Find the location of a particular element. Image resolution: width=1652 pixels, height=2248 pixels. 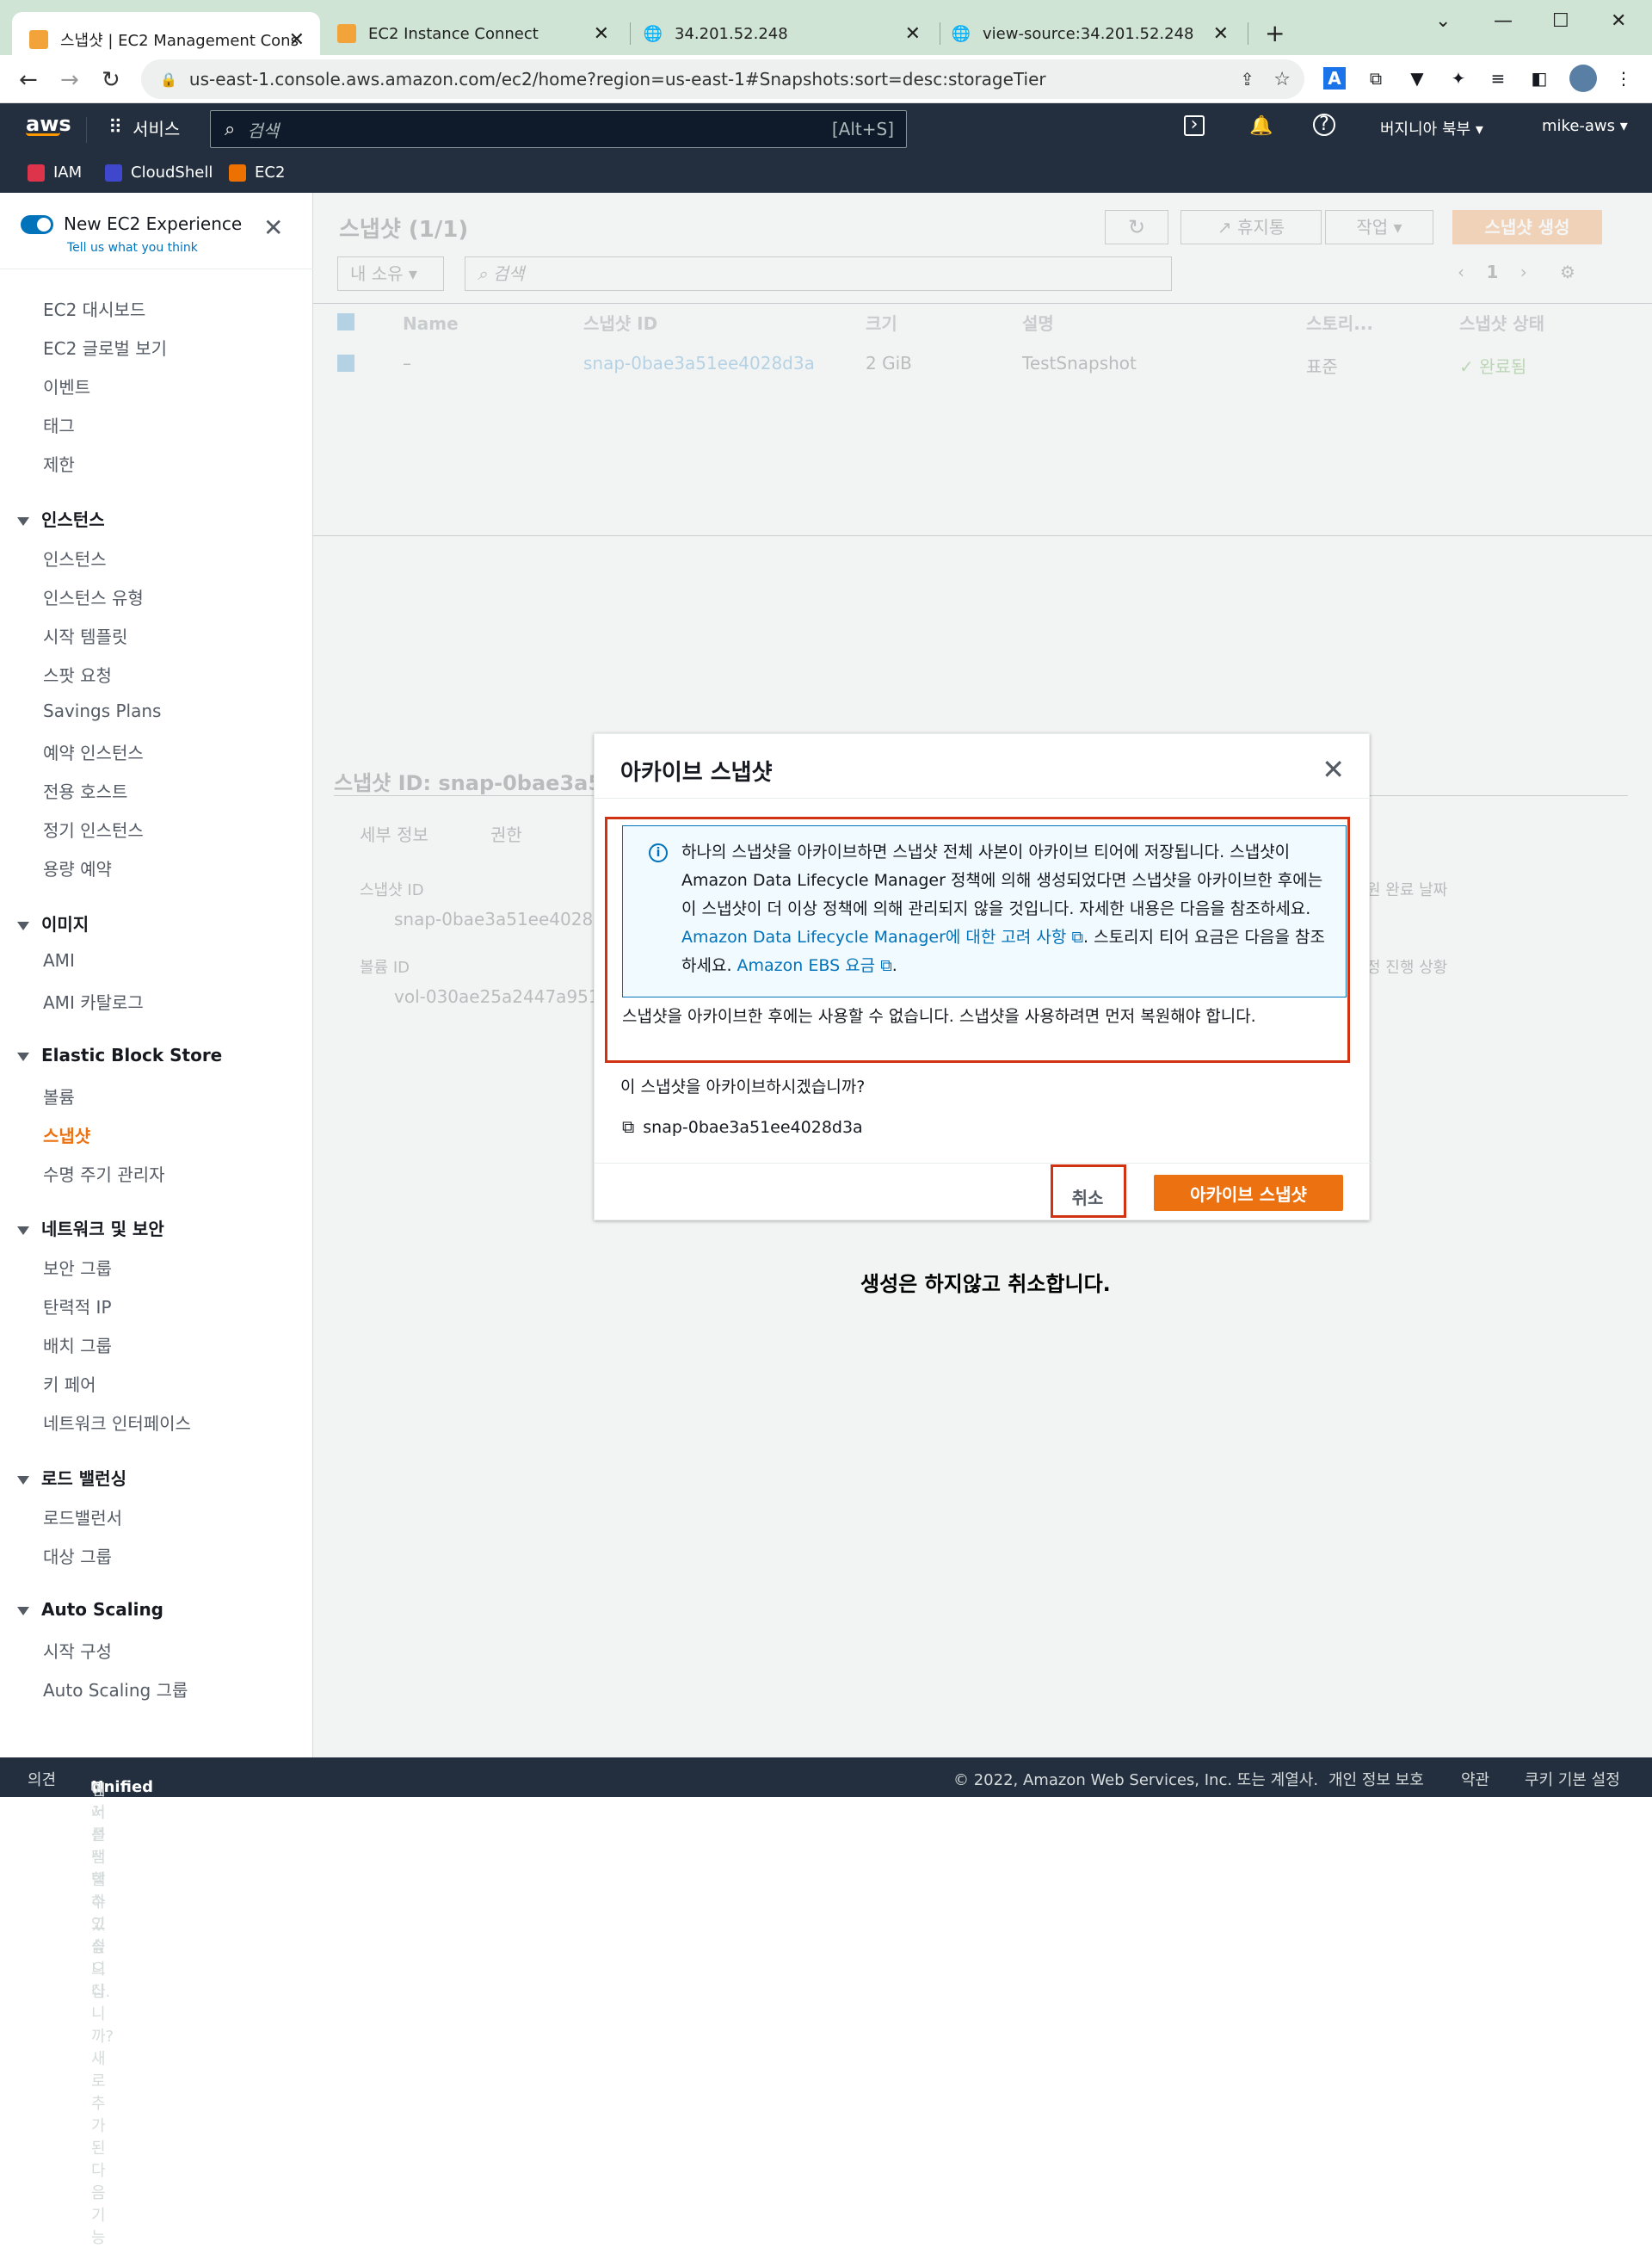

sidebar-item-target-groups: 대상 그룹 is located at coordinates (77, 1555).